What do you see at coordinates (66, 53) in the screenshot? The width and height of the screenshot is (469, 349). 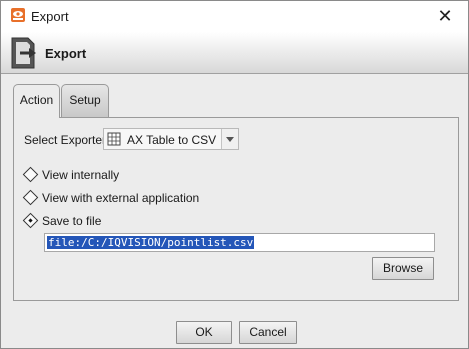 I see `header-title: Export` at bounding box center [66, 53].